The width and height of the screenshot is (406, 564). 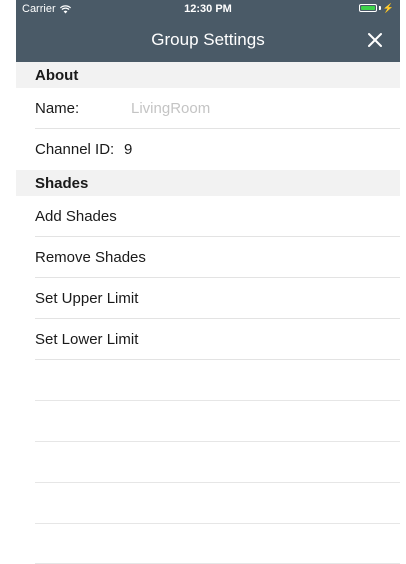 I want to click on set-upper-limit-row: Set Upper Limit, so click(x=208, y=298).